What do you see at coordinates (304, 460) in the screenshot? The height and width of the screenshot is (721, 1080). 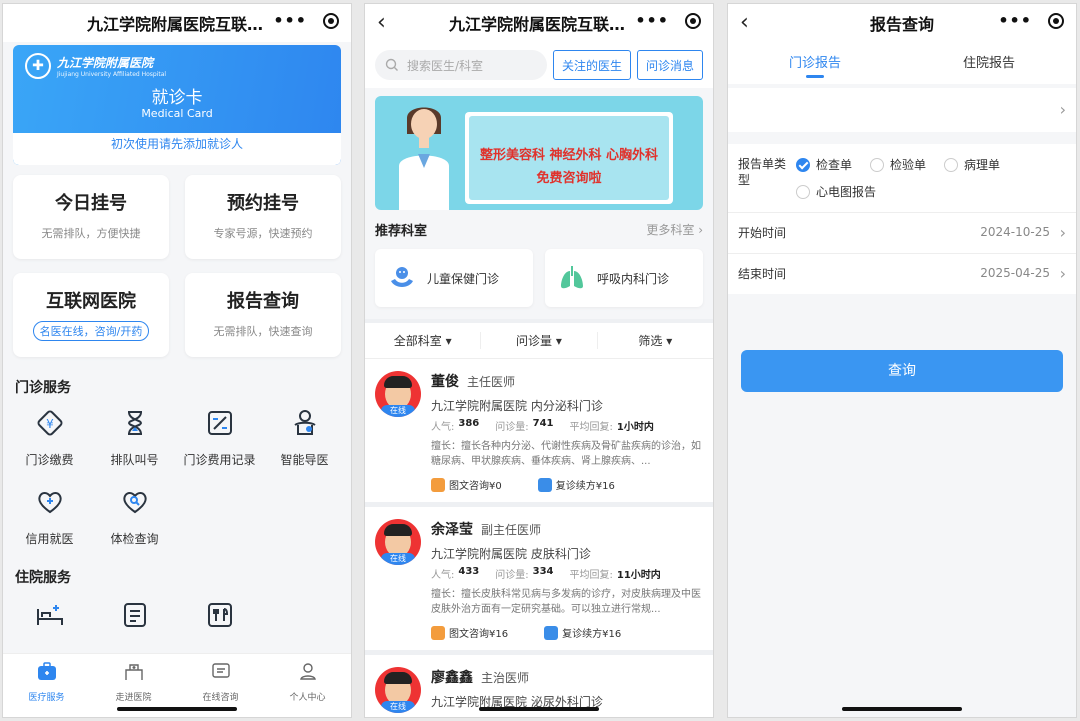 I see `service-label: 智能导医` at bounding box center [304, 460].